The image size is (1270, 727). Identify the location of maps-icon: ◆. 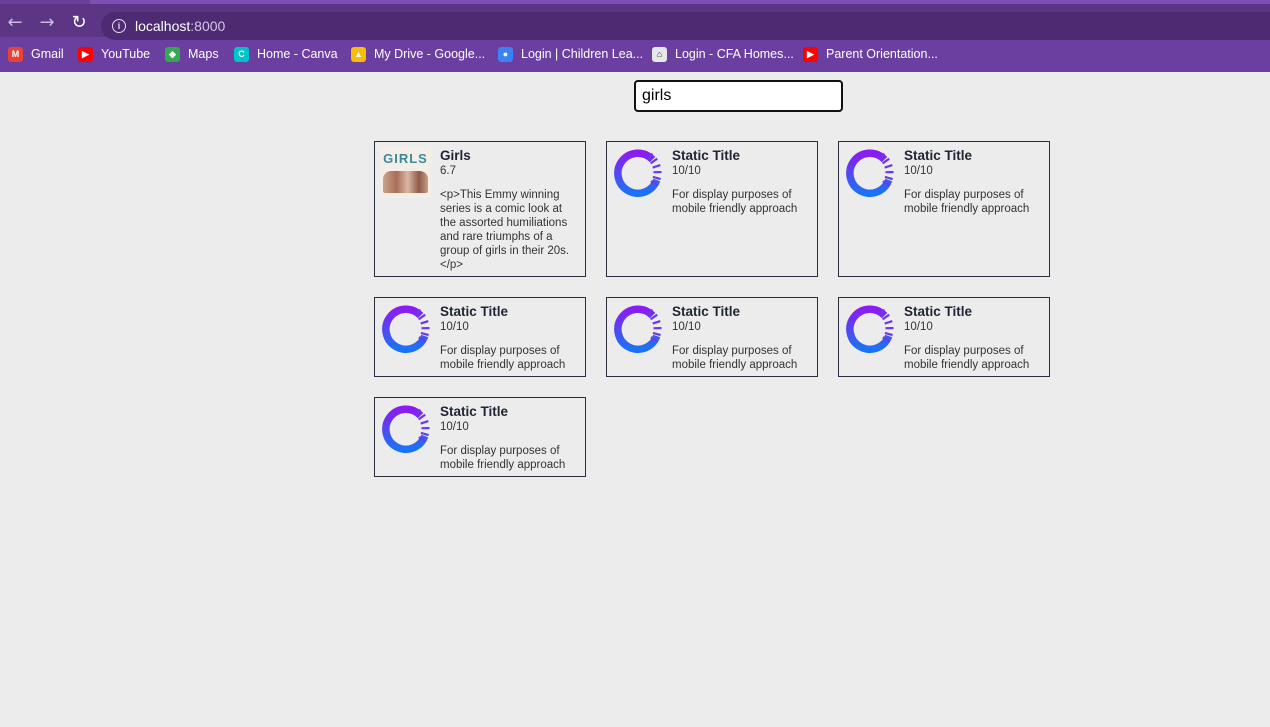
(172, 54).